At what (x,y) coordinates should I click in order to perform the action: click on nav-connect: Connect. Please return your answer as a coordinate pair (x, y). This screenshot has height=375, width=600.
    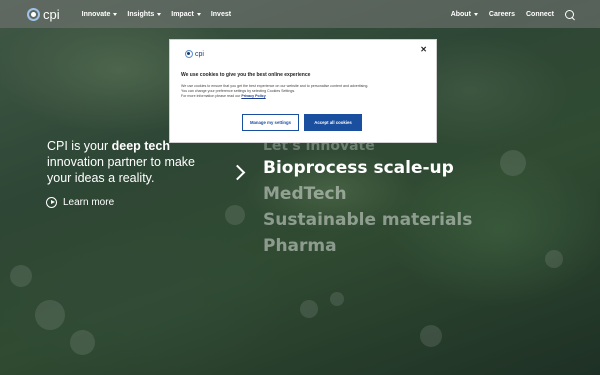
    Looking at the image, I should click on (540, 14).